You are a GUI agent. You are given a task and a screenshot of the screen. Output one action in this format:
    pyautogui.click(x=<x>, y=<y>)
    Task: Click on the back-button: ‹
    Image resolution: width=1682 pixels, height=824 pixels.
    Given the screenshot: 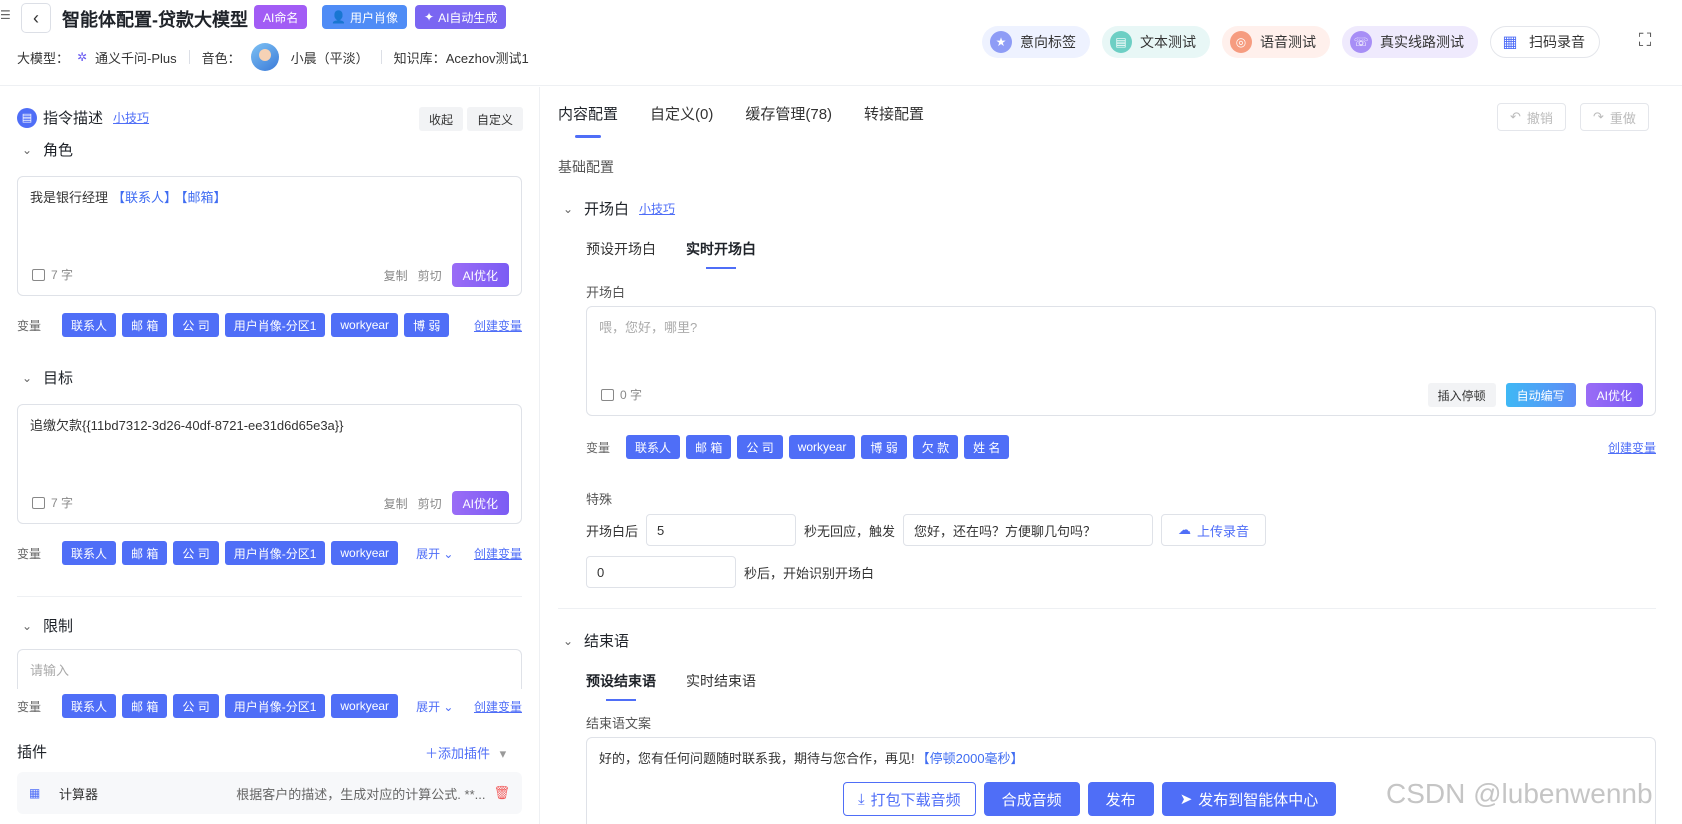 What is the action you would take?
    pyautogui.click(x=36, y=18)
    